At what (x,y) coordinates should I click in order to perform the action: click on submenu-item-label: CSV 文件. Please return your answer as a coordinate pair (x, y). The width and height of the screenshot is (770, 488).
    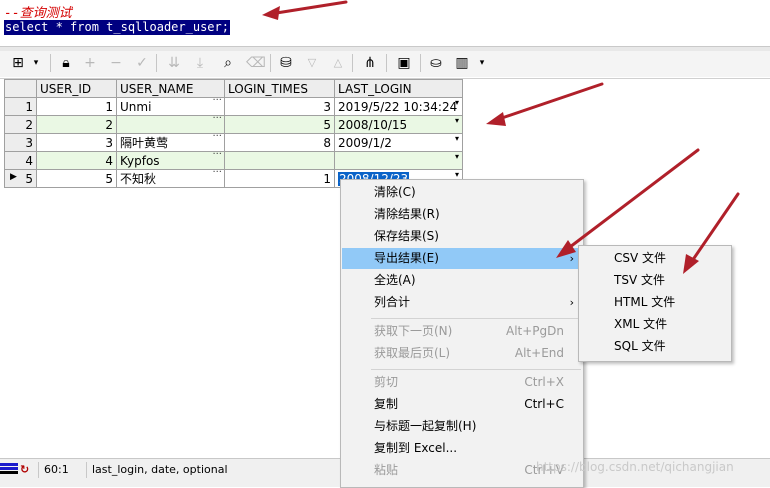
    Looking at the image, I should click on (640, 258).